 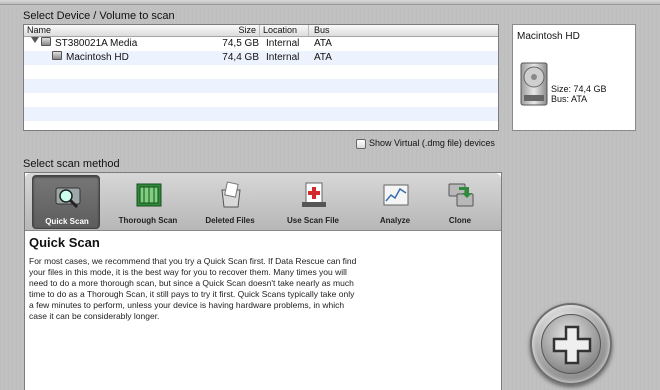 I want to click on method-description-title: Quick Scan, so click(x=64, y=242).